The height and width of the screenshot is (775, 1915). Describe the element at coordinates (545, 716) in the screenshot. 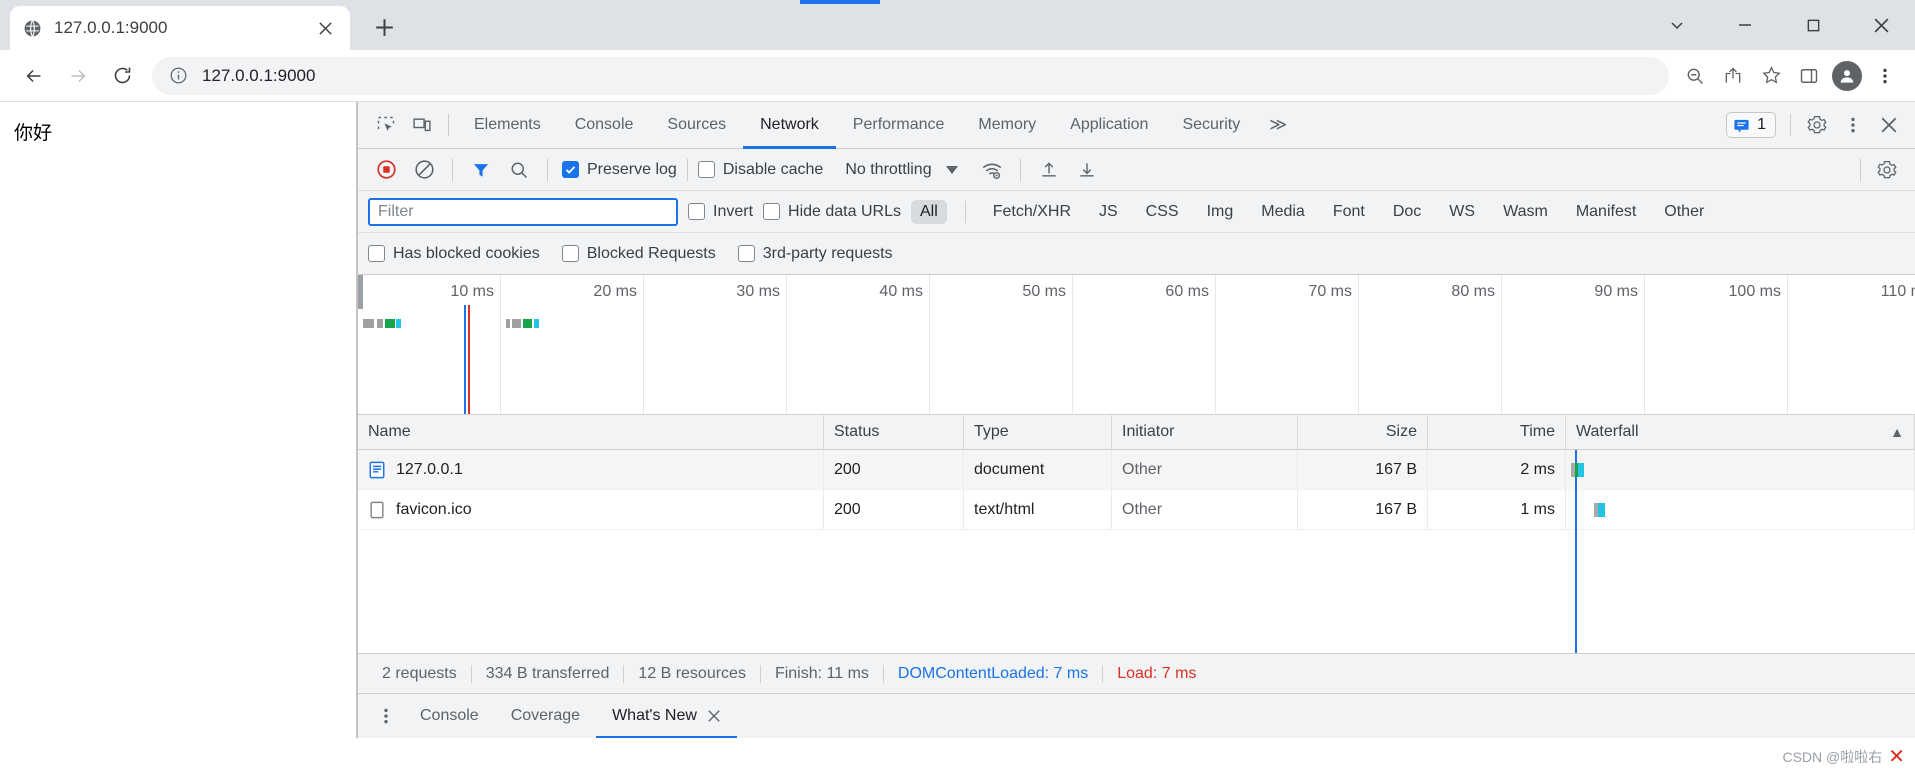

I see `drawer-tab-coverage: Coverage` at that location.